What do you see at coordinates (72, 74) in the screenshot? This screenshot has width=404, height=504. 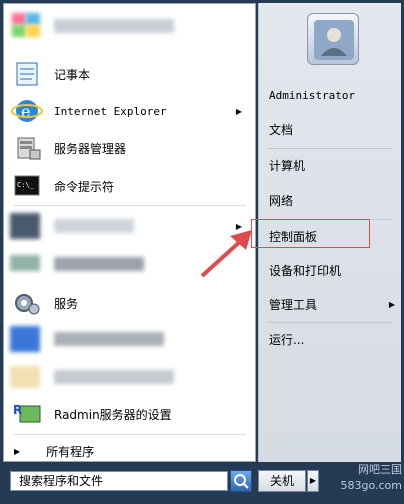 I see `program-label: 记事本` at bounding box center [72, 74].